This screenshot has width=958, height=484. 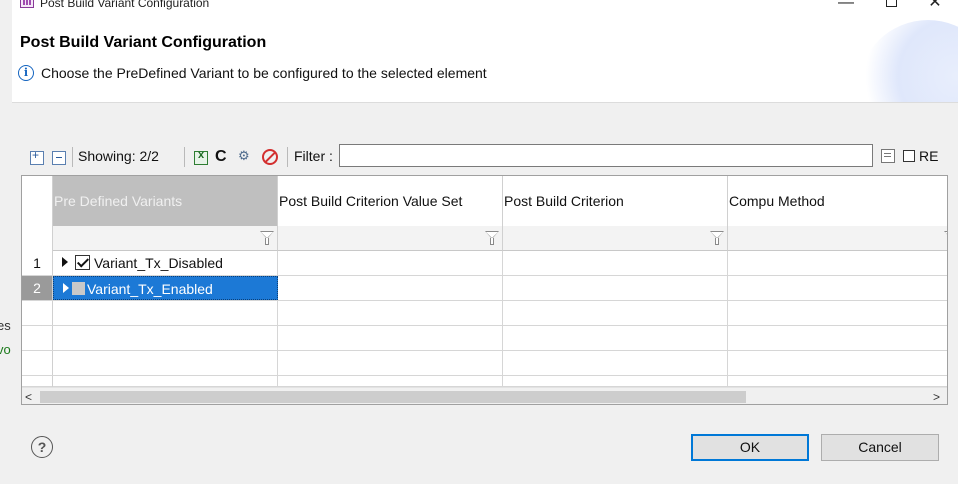 What do you see at coordinates (880, 447) in the screenshot?
I see `cancel-button: Cancel` at bounding box center [880, 447].